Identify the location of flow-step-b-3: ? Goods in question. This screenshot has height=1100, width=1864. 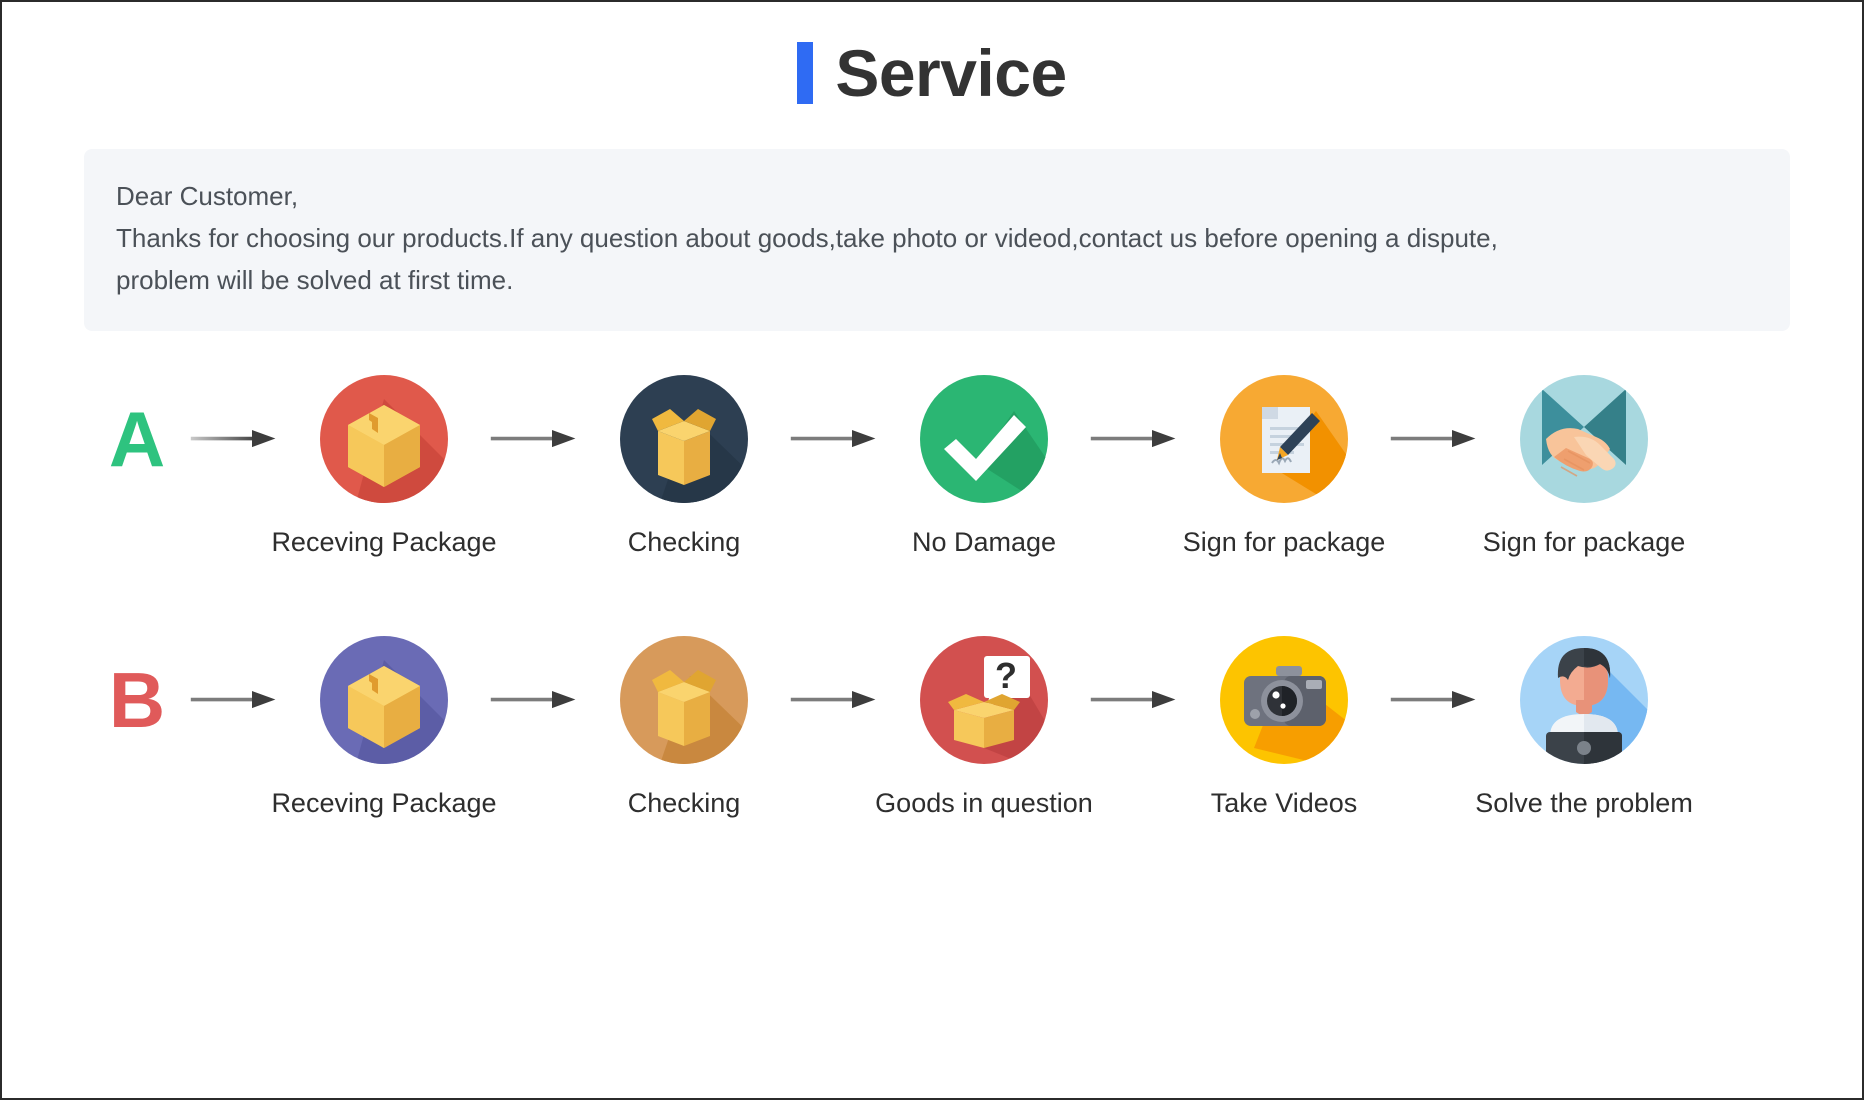
(984, 727).